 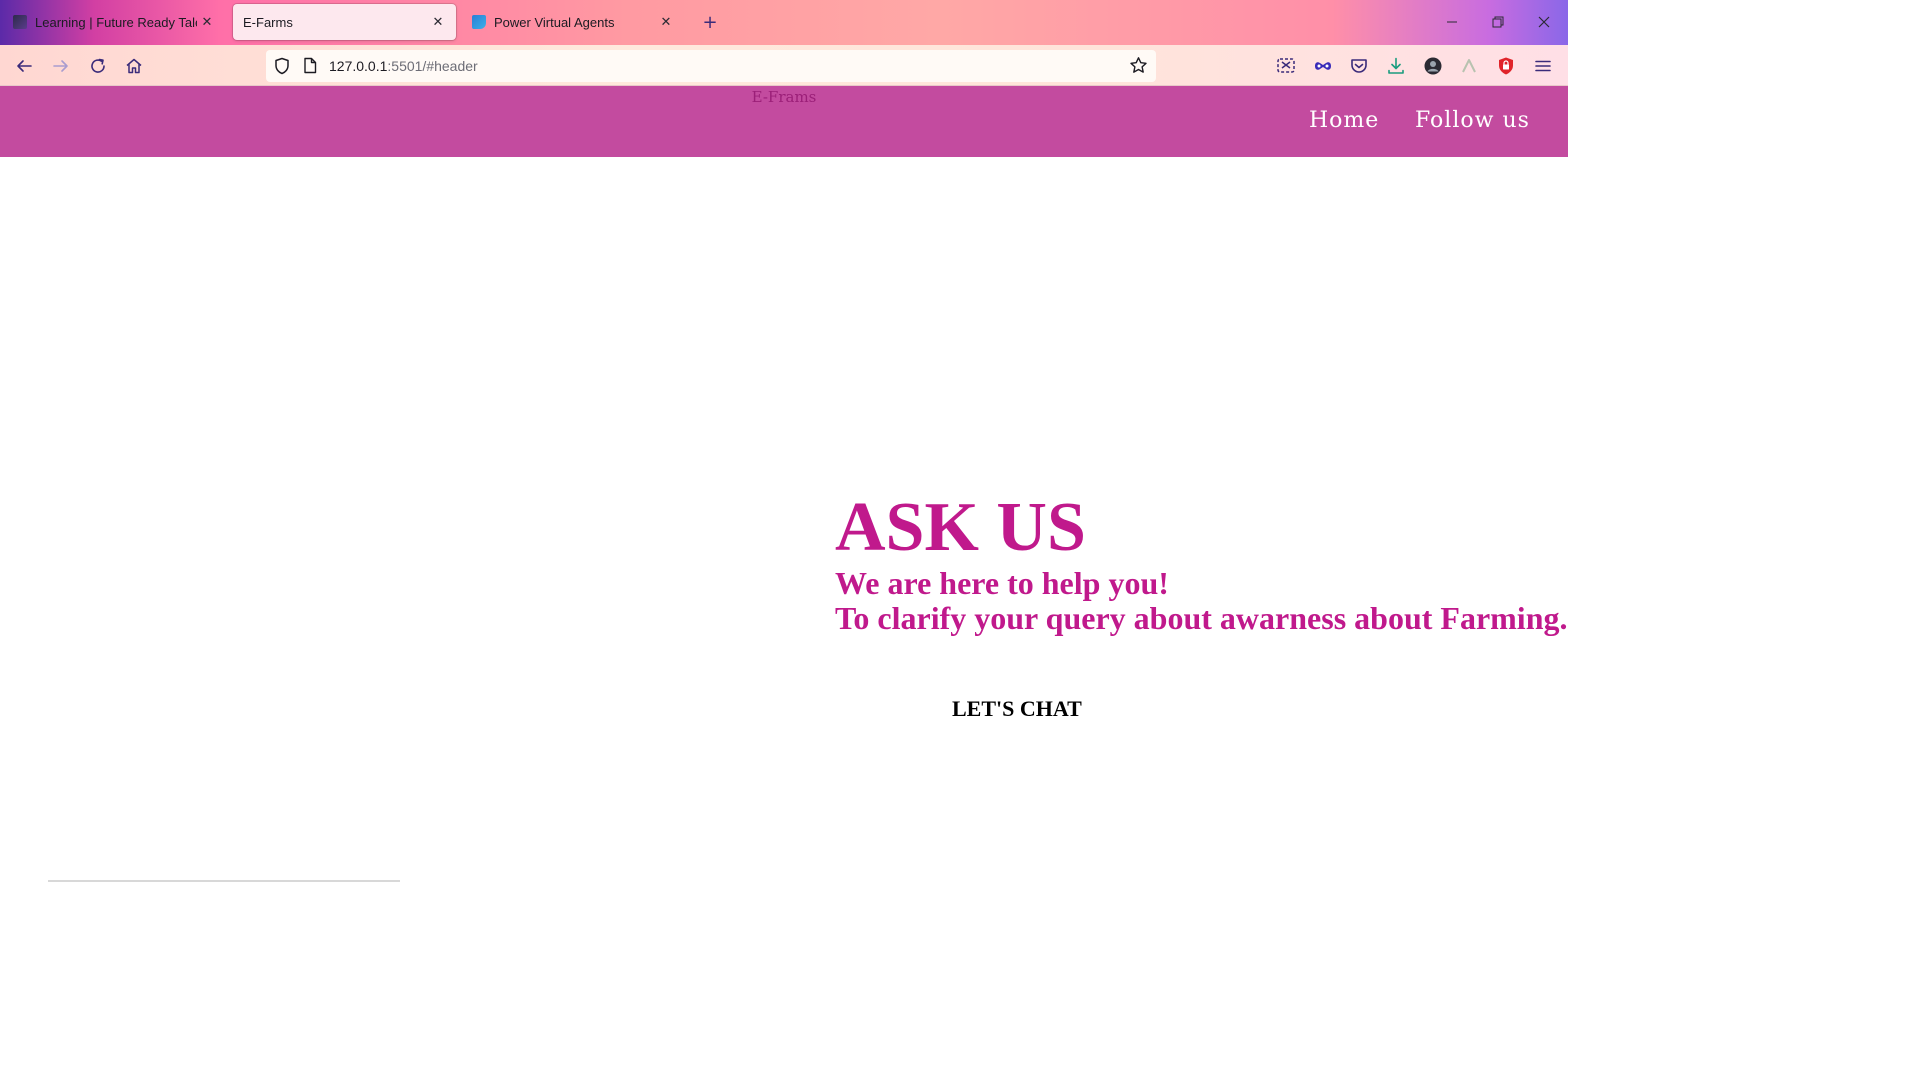 I want to click on tab-title: Power Virtual Agents, so click(x=554, y=22).